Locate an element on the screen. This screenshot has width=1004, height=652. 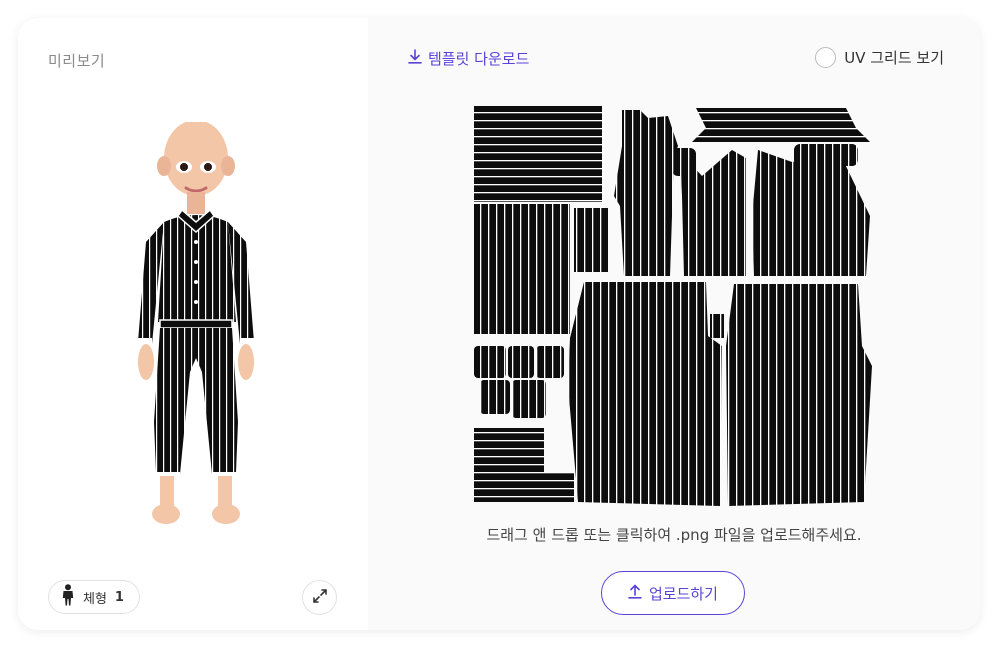
body-type-label: 체형 is located at coordinates (95, 599).